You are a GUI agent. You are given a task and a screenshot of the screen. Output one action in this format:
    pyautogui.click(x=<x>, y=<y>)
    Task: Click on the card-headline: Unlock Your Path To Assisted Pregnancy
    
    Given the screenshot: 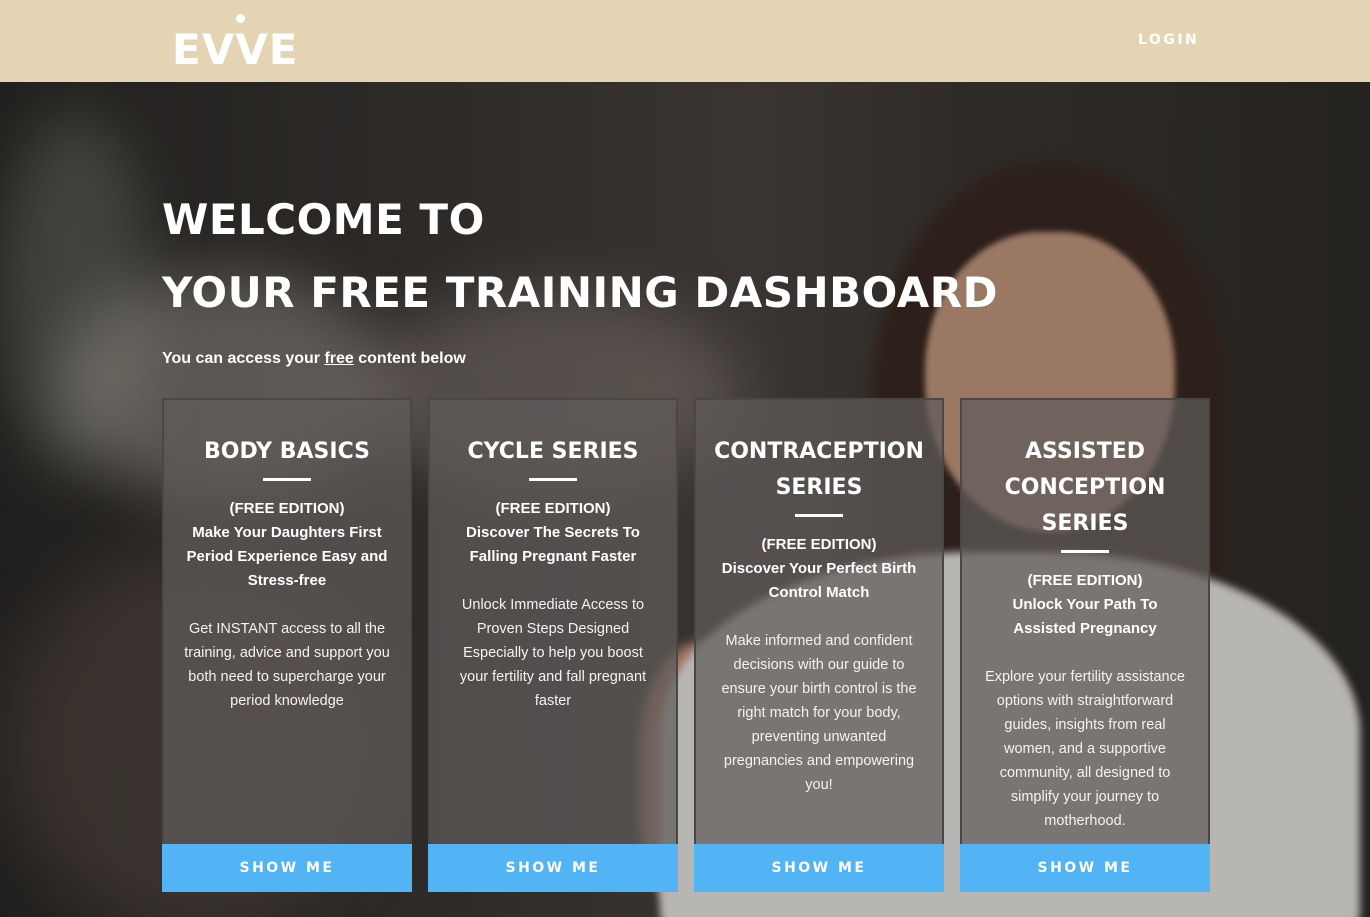 What is the action you would take?
    pyautogui.click(x=1085, y=616)
    